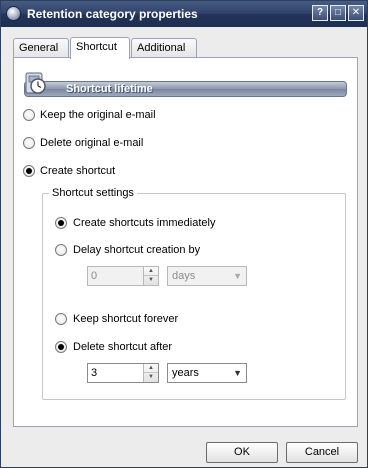 This screenshot has height=468, width=368. What do you see at coordinates (123, 373) in the screenshot?
I see `delete-after-value-stepper: 3 ▲ ▼` at bounding box center [123, 373].